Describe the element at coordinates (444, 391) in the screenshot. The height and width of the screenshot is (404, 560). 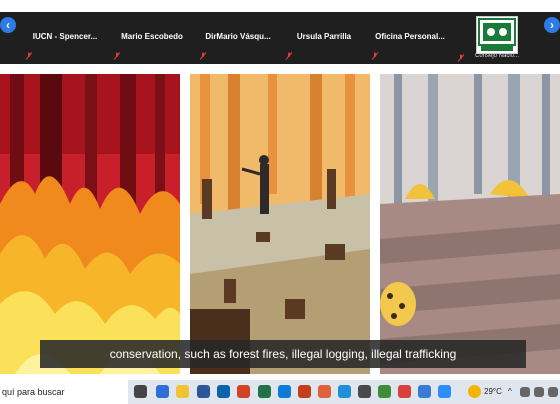
I see `zoom-icon` at that location.